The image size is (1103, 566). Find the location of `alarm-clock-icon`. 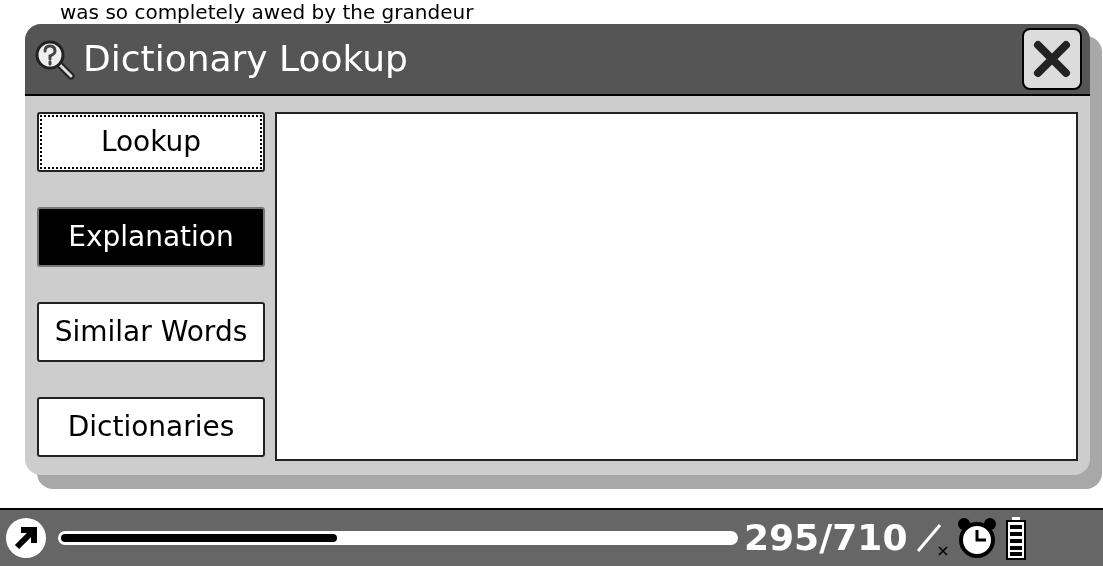

alarm-clock-icon is located at coordinates (977, 538).